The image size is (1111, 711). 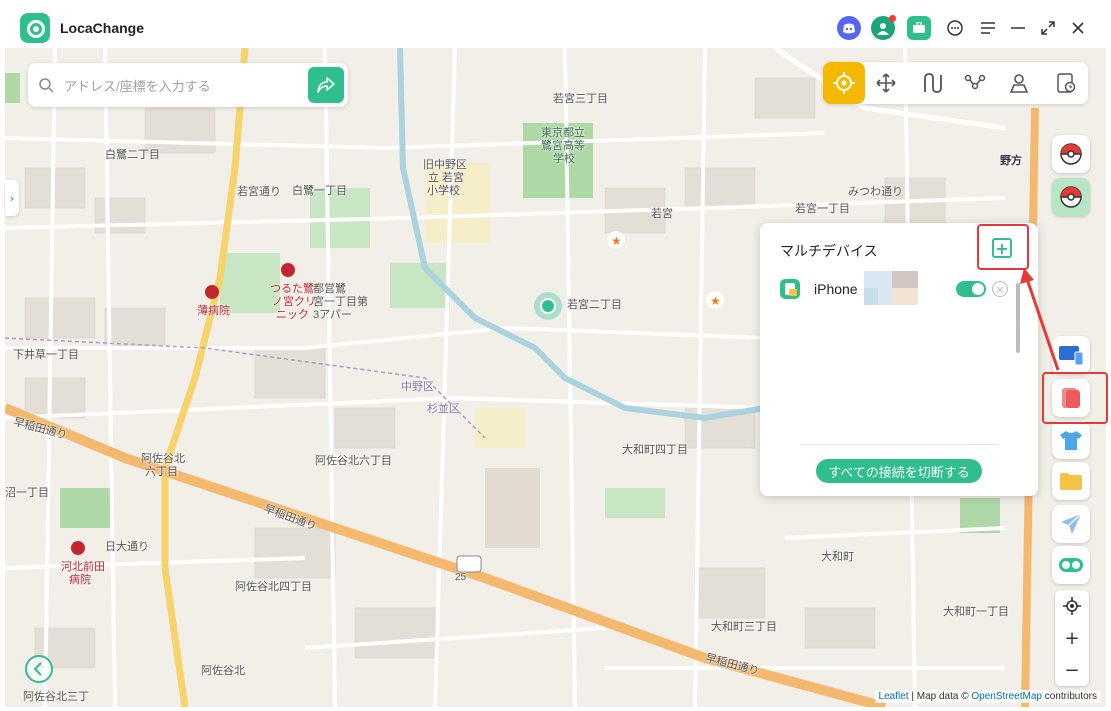 I want to click on device-id-redacted, so click(x=891, y=288).